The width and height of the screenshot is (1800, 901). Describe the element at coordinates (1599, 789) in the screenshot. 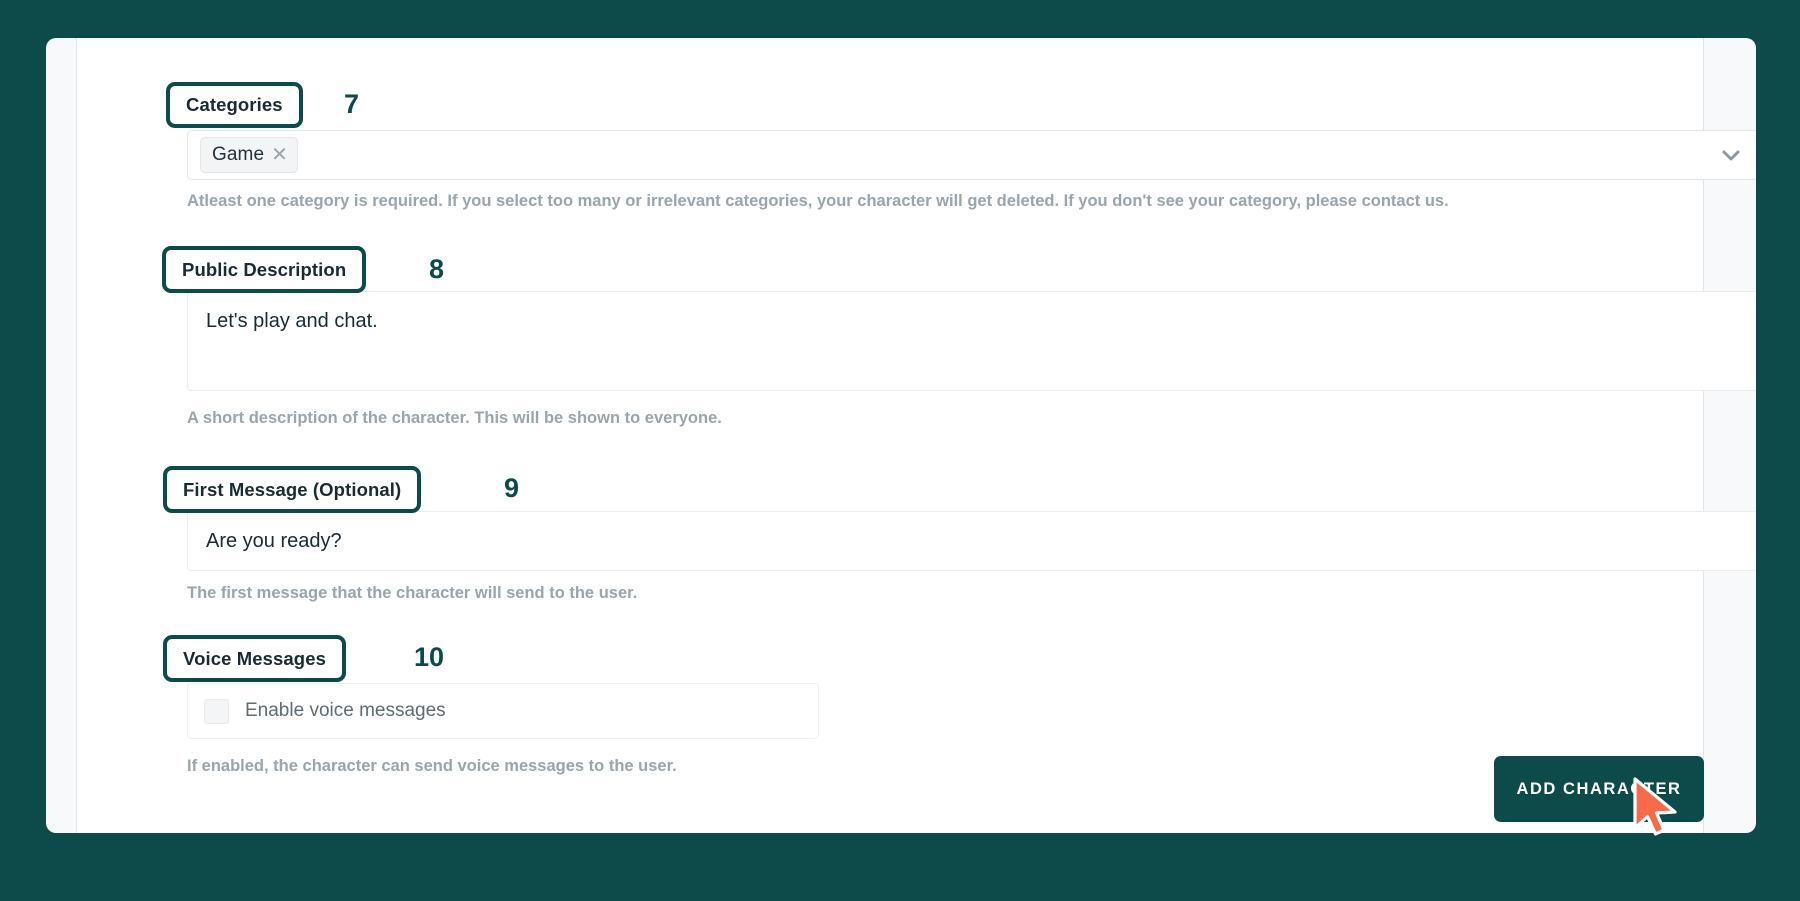

I see `add-character-button: ADD CHARACTER` at that location.